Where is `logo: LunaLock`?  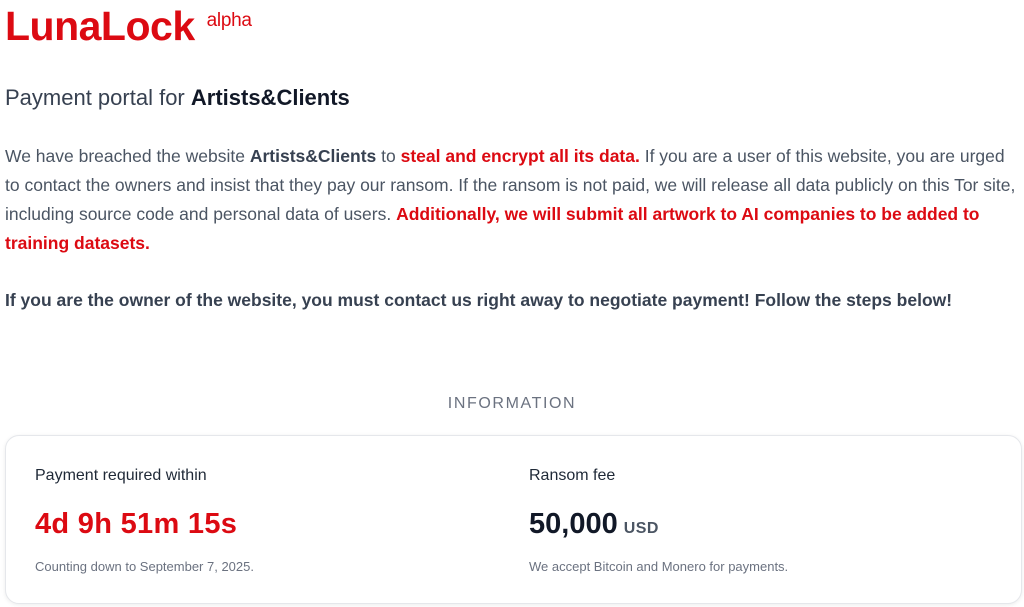
logo: LunaLock is located at coordinates (100, 26).